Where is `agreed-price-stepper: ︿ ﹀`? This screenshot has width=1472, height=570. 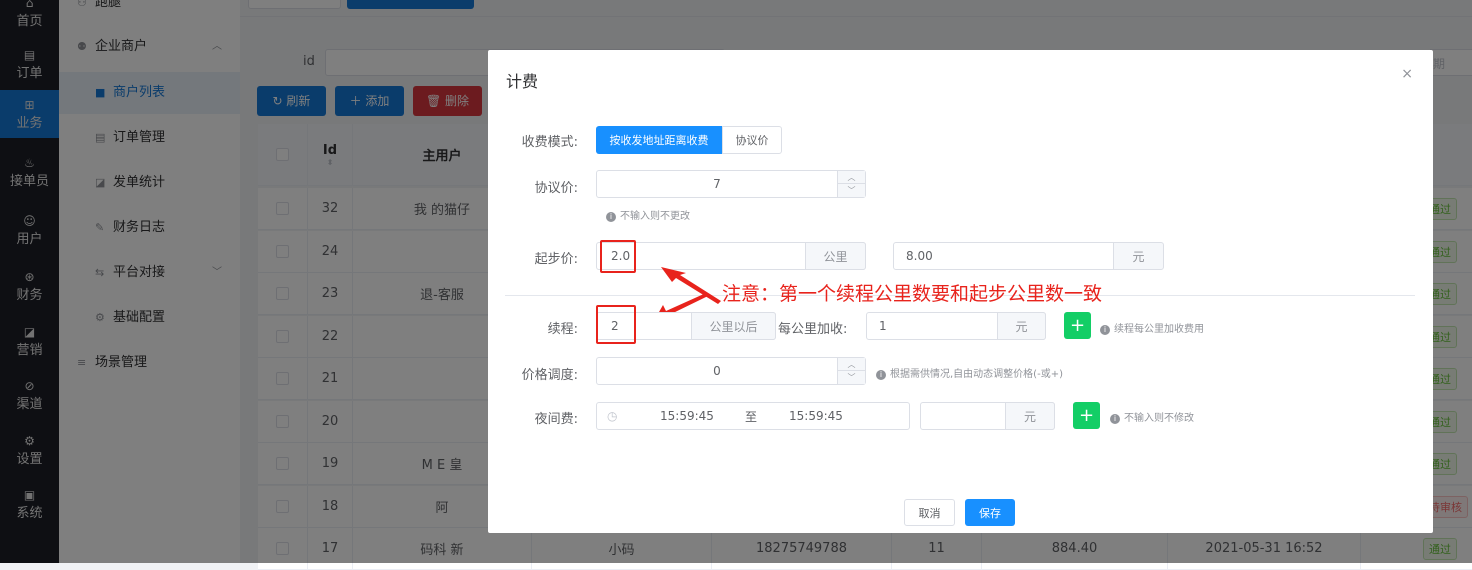
agreed-price-stepper: ︿ ﹀ is located at coordinates (851, 184).